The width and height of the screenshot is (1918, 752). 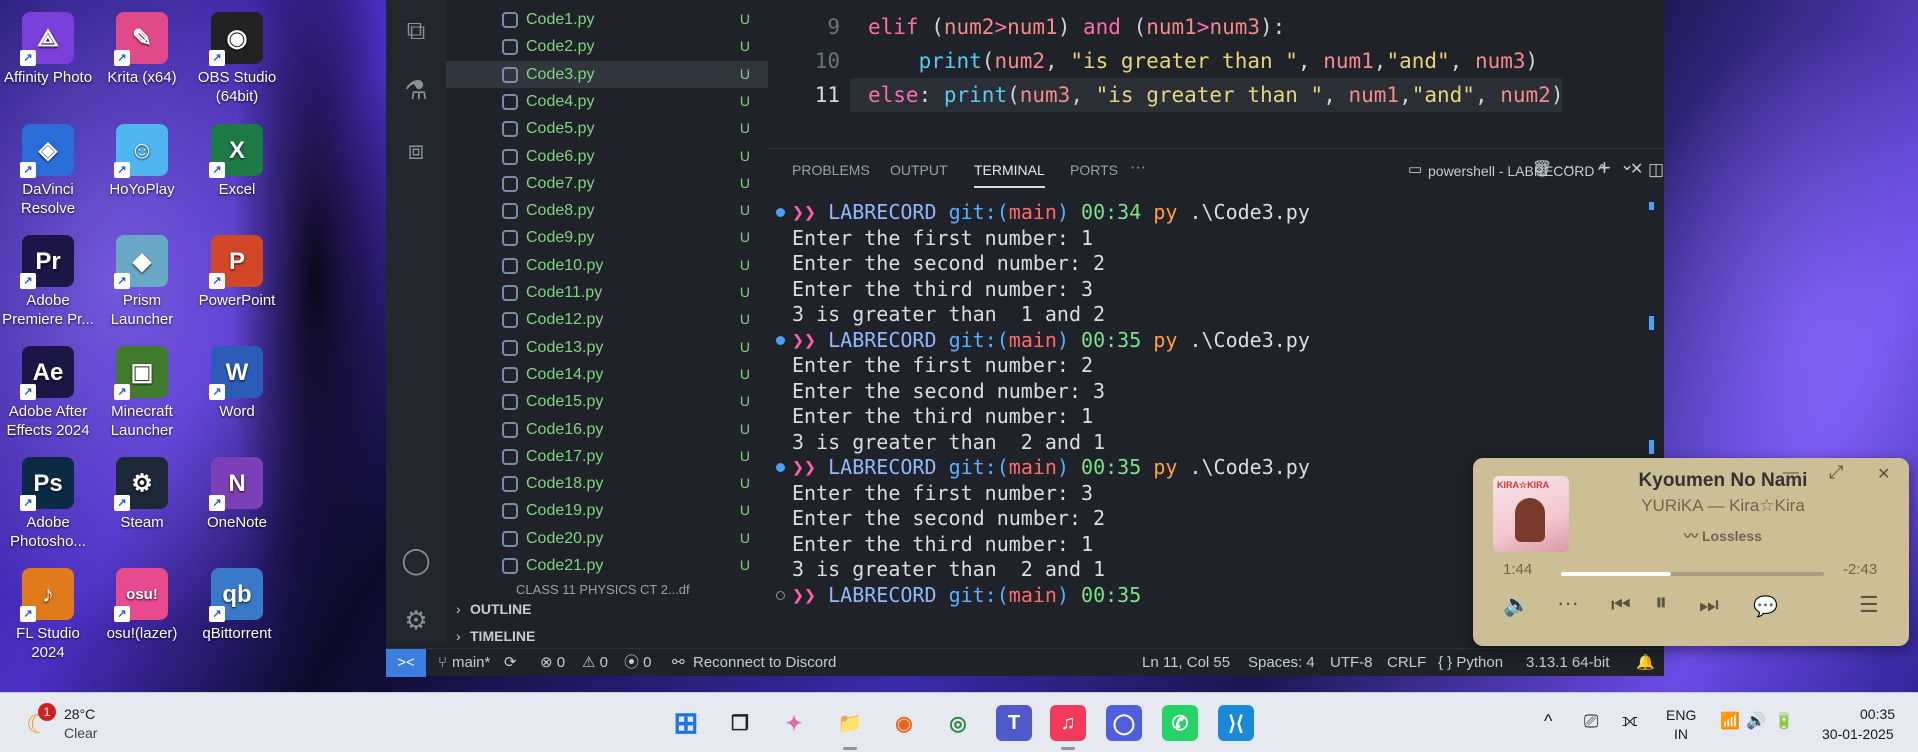 I want to click on file-item: Code10.py U, so click(x=607, y=265).